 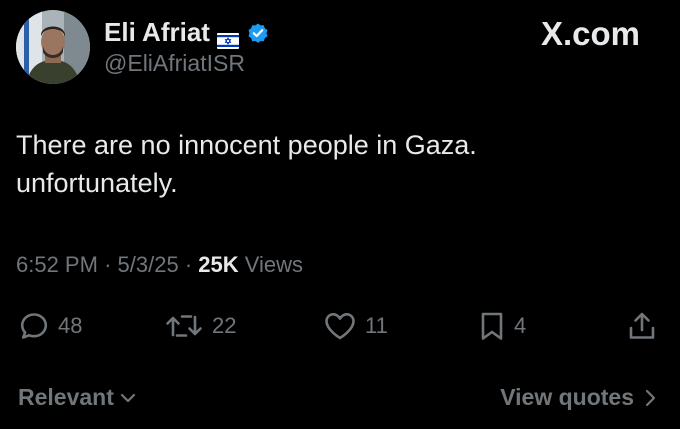 I want to click on like-count: 11, so click(x=376, y=325).